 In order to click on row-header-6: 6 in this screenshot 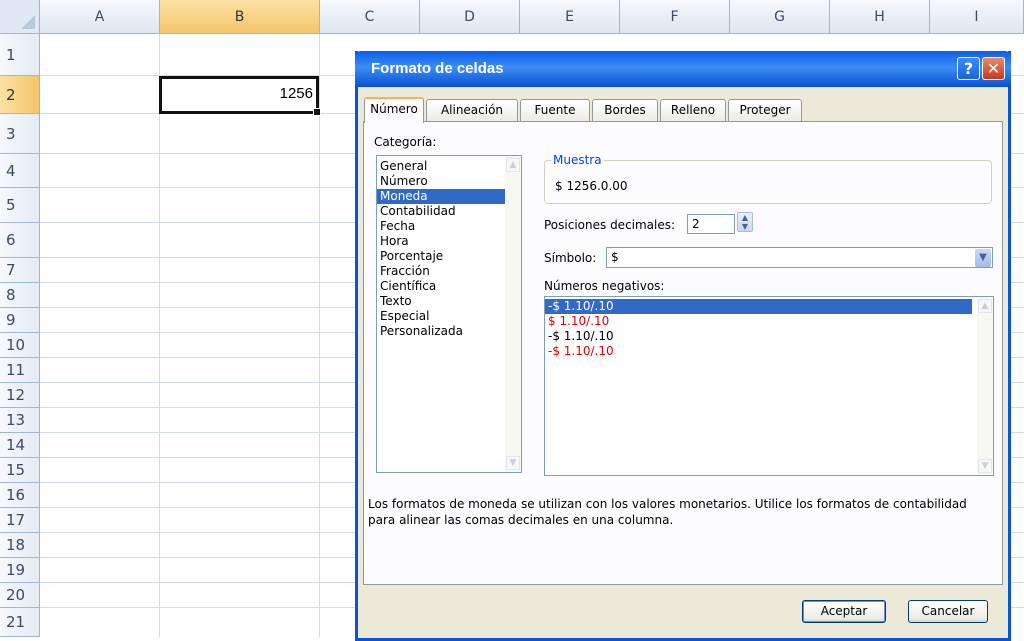, I will do `click(20, 240)`.